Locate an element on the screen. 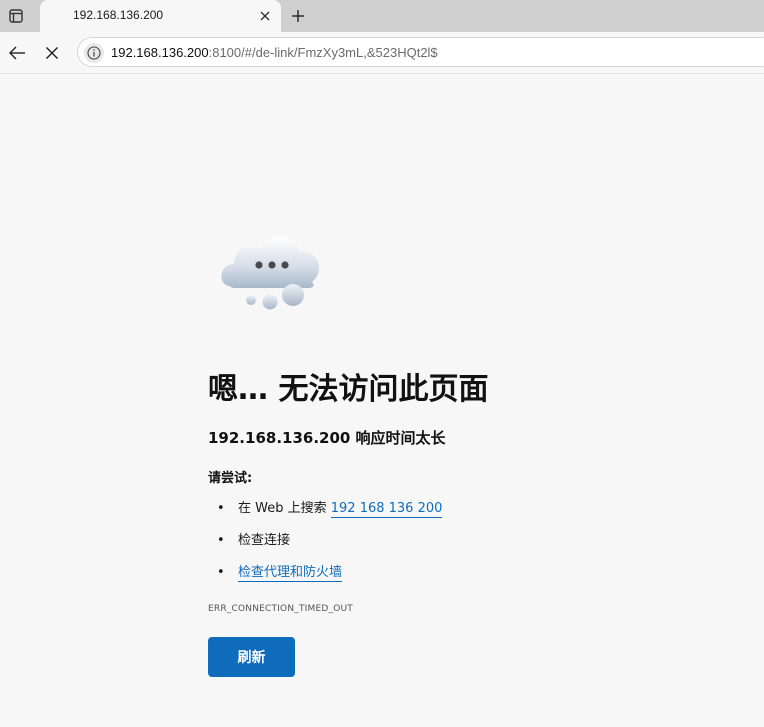 The width and height of the screenshot is (764, 727). suggestion-check-proxy: • 检查代理和防火墙 is located at coordinates (325, 576).